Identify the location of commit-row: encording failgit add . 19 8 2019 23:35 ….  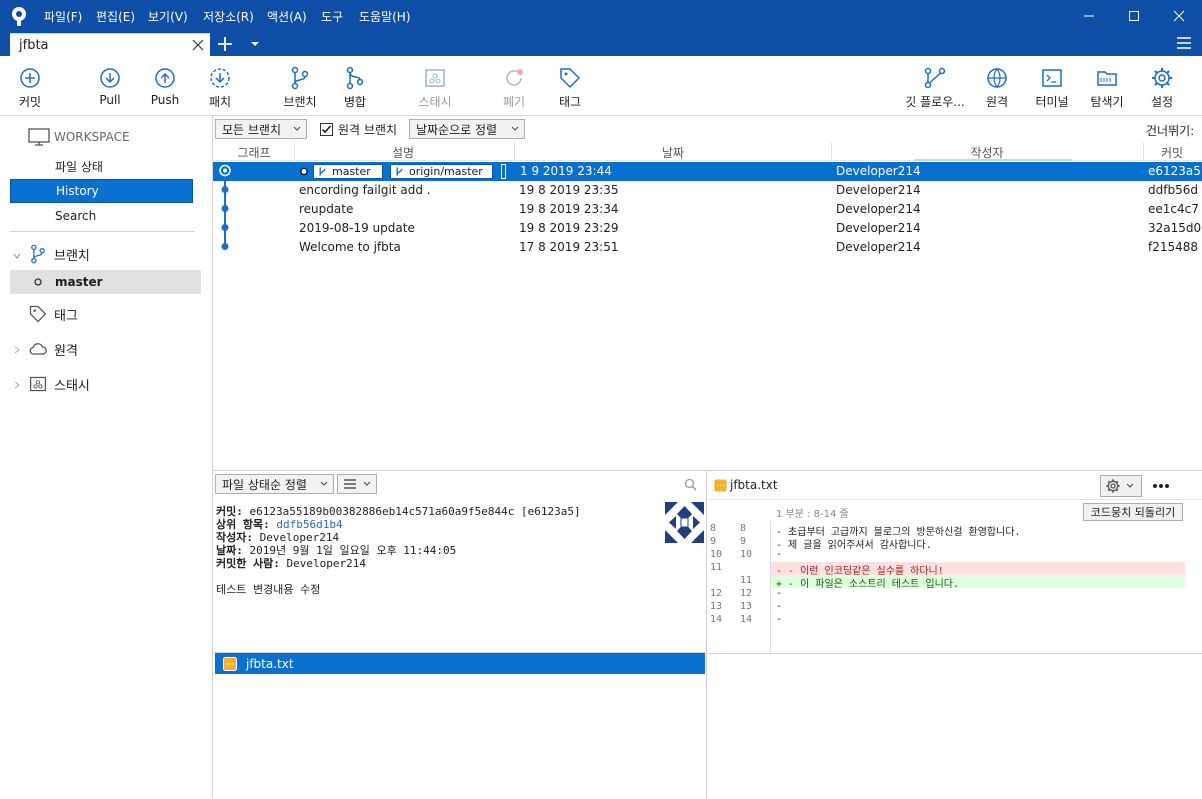
(707, 190).